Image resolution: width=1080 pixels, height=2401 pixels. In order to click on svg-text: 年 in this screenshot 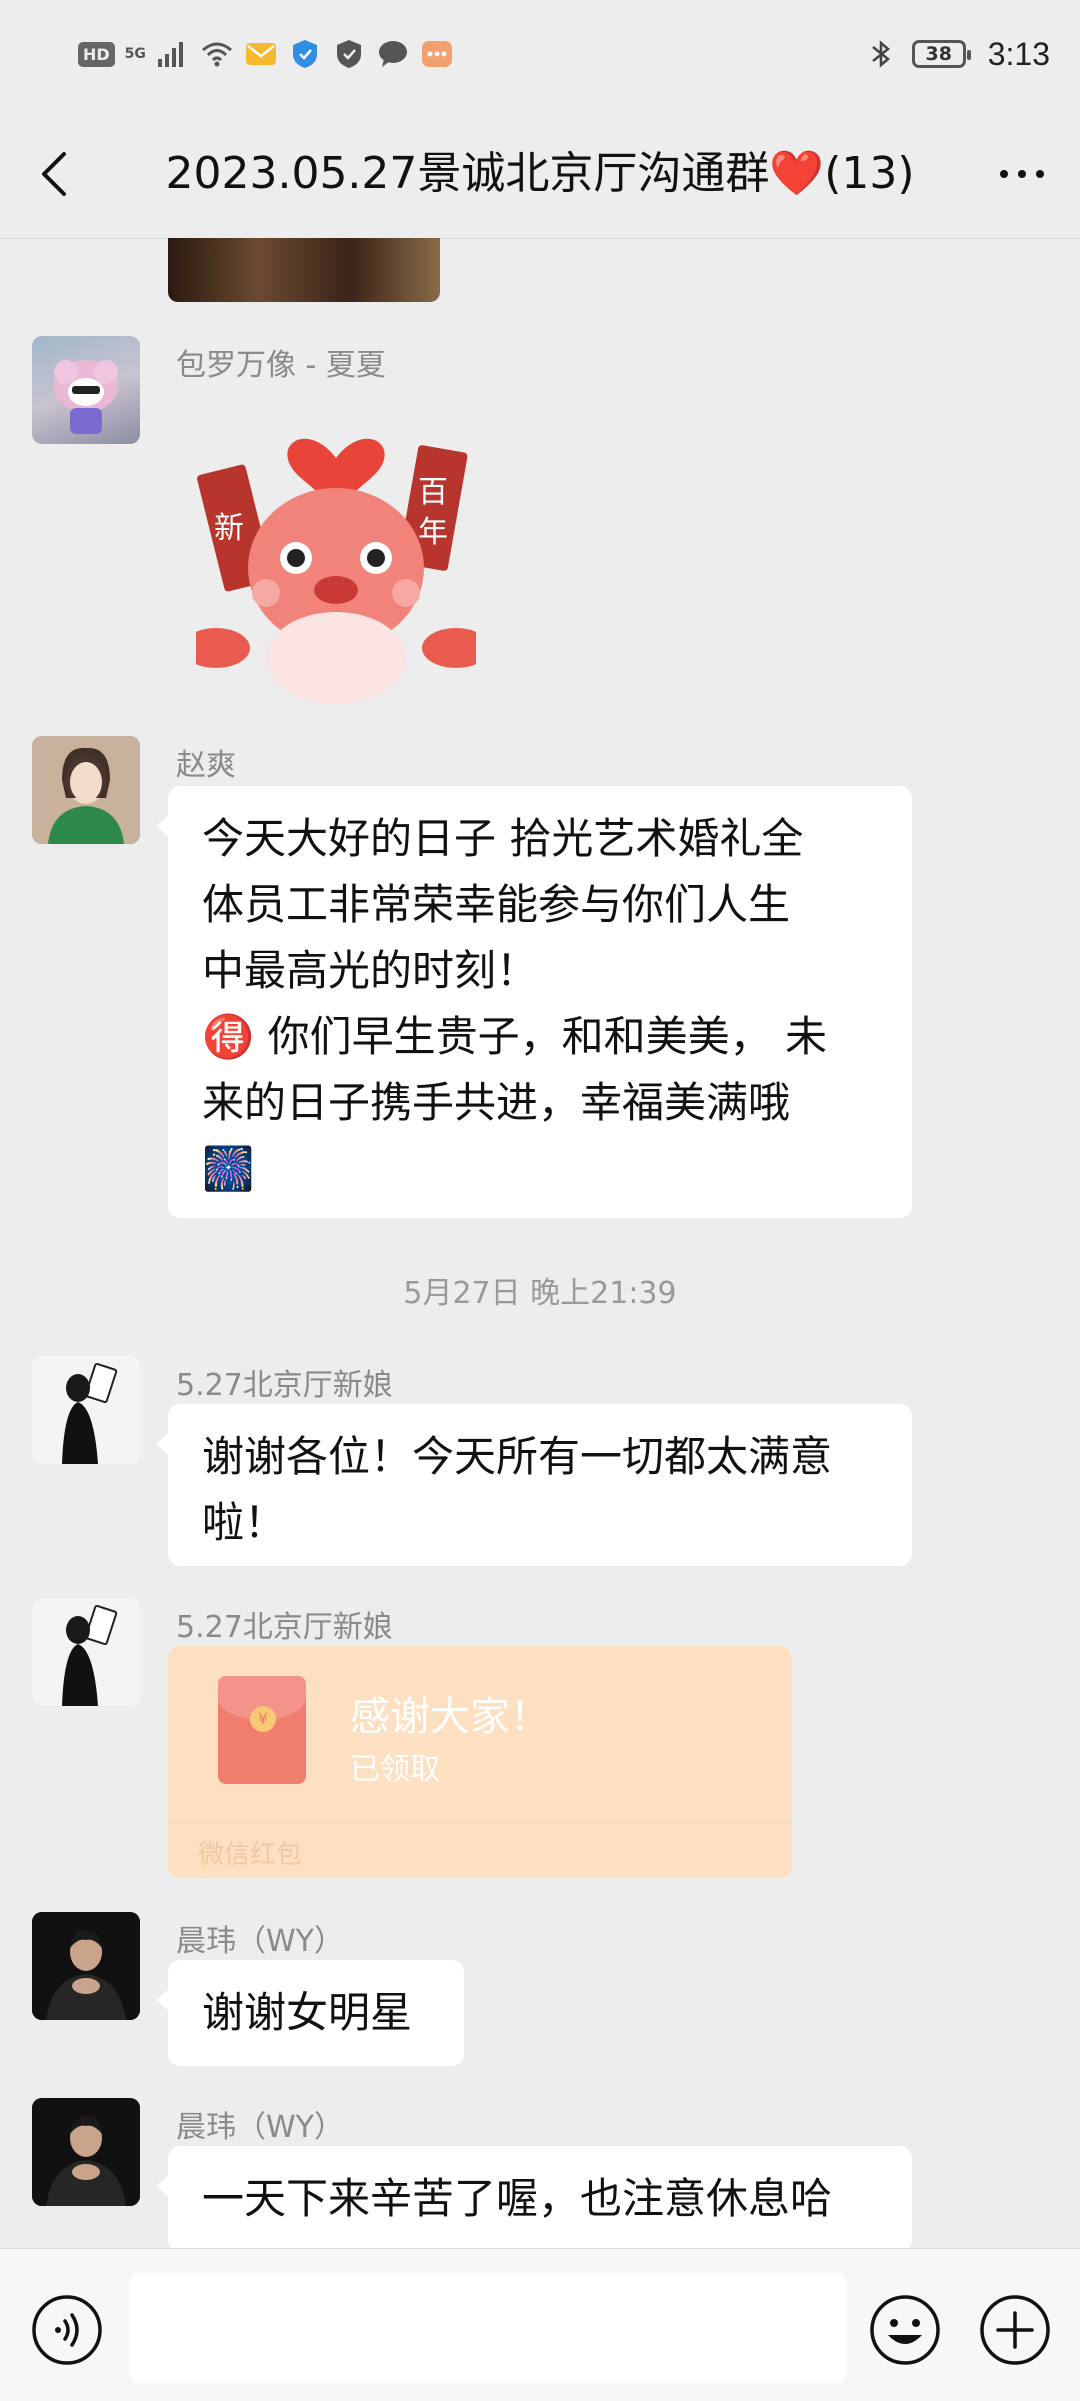, I will do `click(433, 532)`.